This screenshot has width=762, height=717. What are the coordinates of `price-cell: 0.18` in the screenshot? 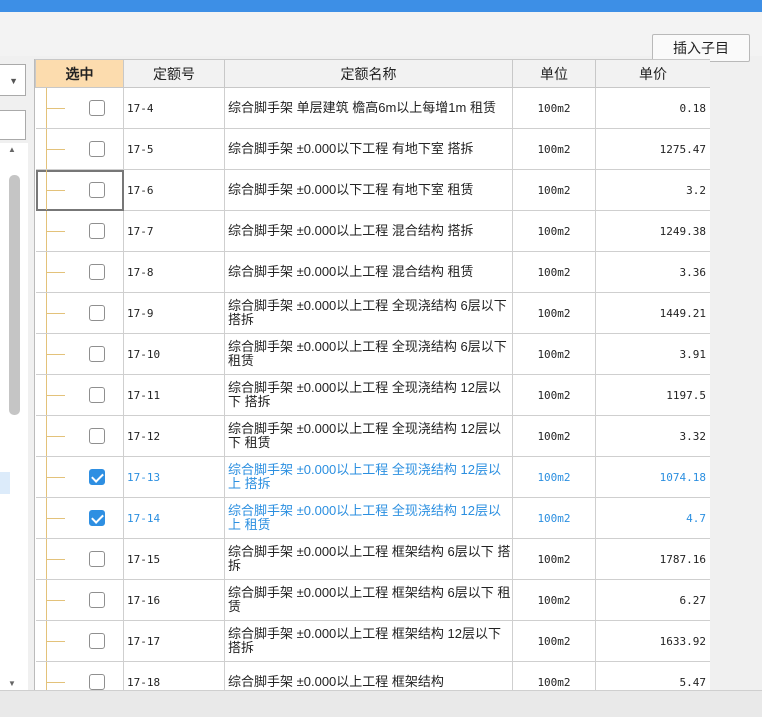 It's located at (652, 108).